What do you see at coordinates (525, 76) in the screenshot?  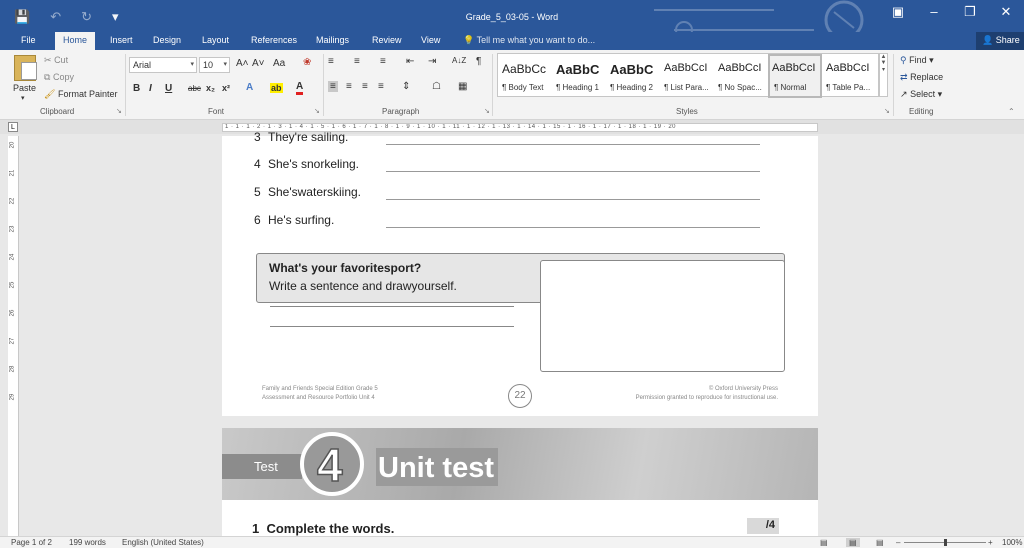 I see `style-body-text: AaBbCc ¶ Body Text` at bounding box center [525, 76].